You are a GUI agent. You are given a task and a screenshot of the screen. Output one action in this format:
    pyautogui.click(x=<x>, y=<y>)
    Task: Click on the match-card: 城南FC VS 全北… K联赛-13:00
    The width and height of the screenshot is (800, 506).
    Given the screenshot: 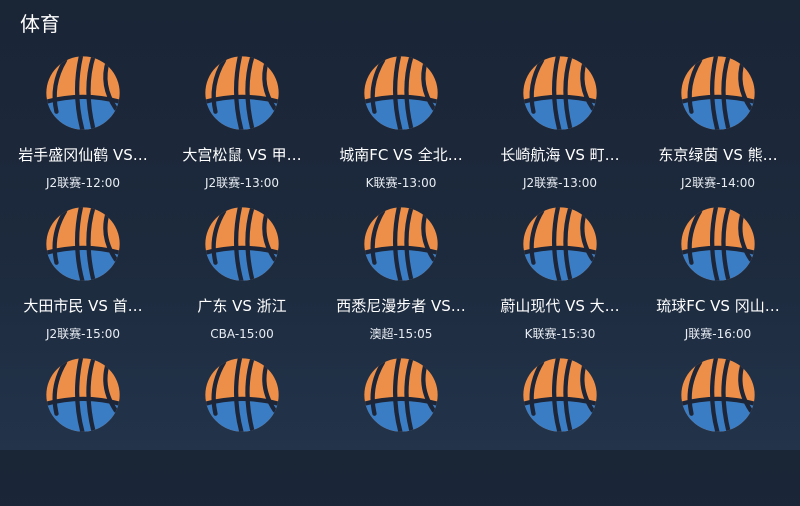 What is the action you would take?
    pyautogui.click(x=400, y=129)
    